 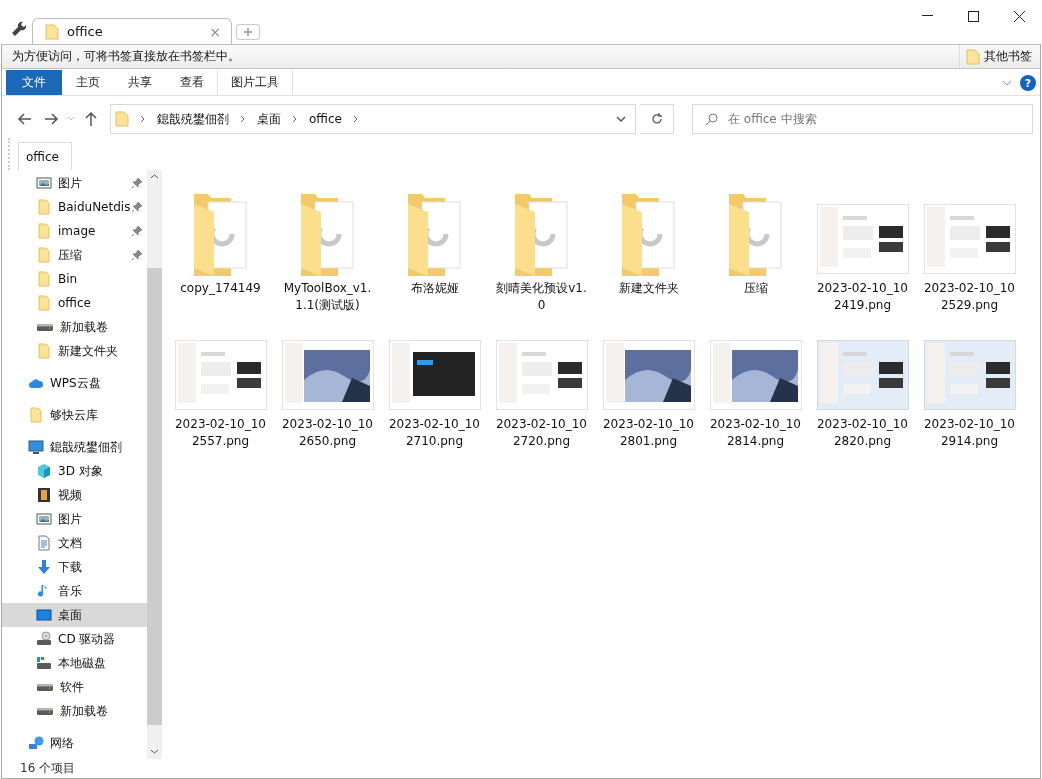 I want to click on nav-item: 鎴戠殑鐢佃剳, so click(x=74, y=447).